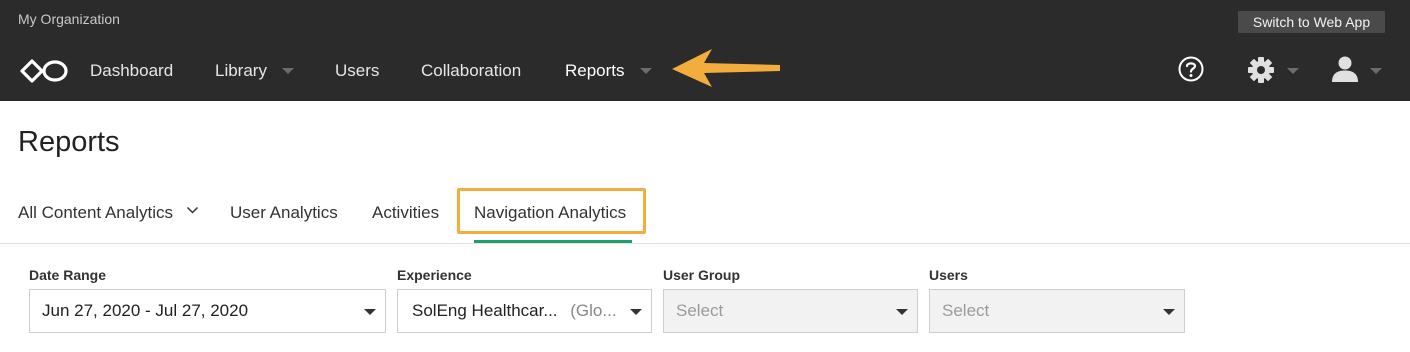 The width and height of the screenshot is (1410, 352). What do you see at coordinates (790, 311) in the screenshot?
I see `user-group-select: Select` at bounding box center [790, 311].